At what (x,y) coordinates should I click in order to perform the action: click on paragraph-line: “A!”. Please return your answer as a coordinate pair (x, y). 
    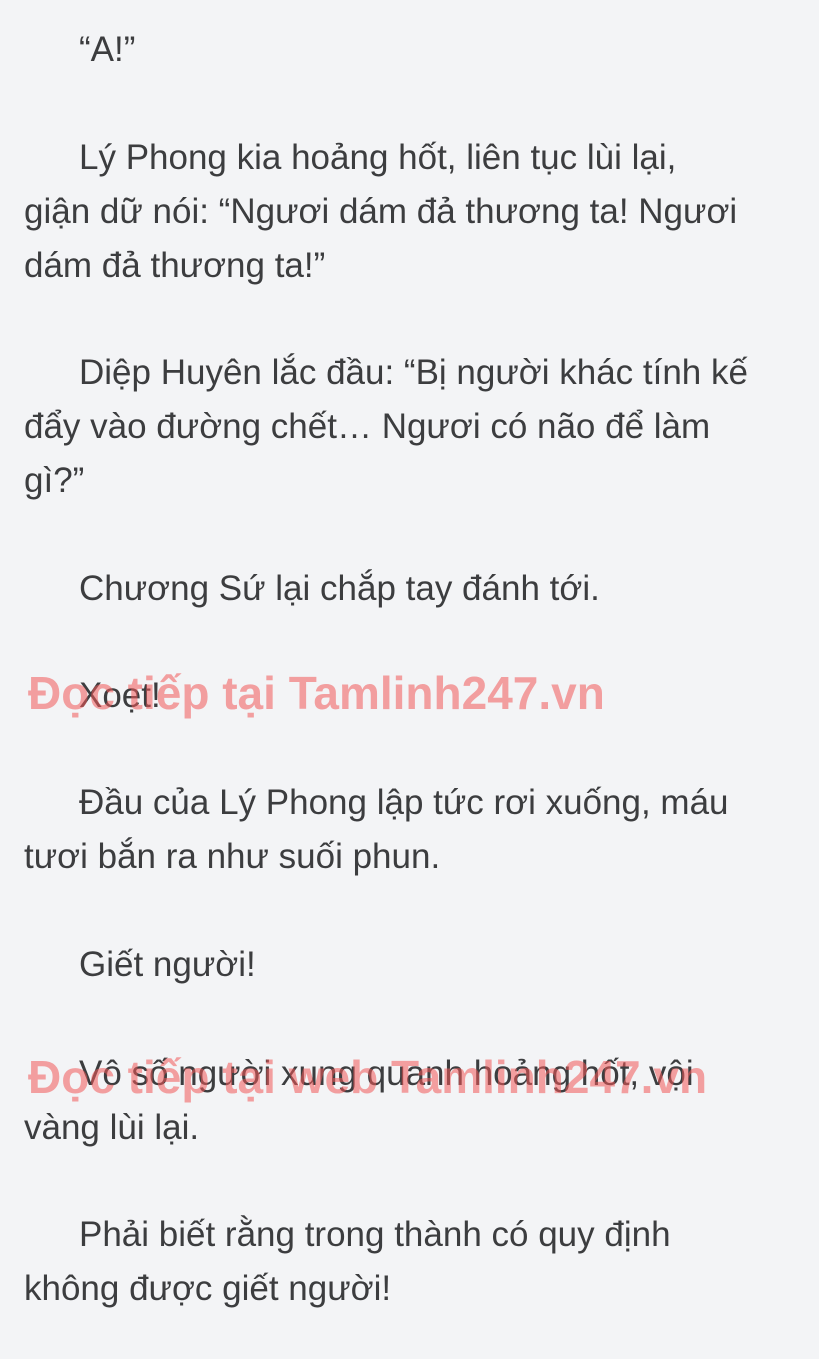
    Looking at the image, I should click on (107, 49).